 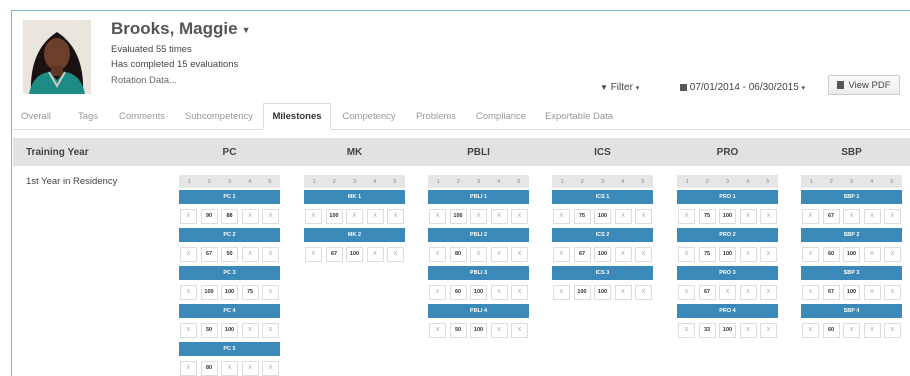 What do you see at coordinates (369, 116) in the screenshot?
I see `tab-competency: Competency` at bounding box center [369, 116].